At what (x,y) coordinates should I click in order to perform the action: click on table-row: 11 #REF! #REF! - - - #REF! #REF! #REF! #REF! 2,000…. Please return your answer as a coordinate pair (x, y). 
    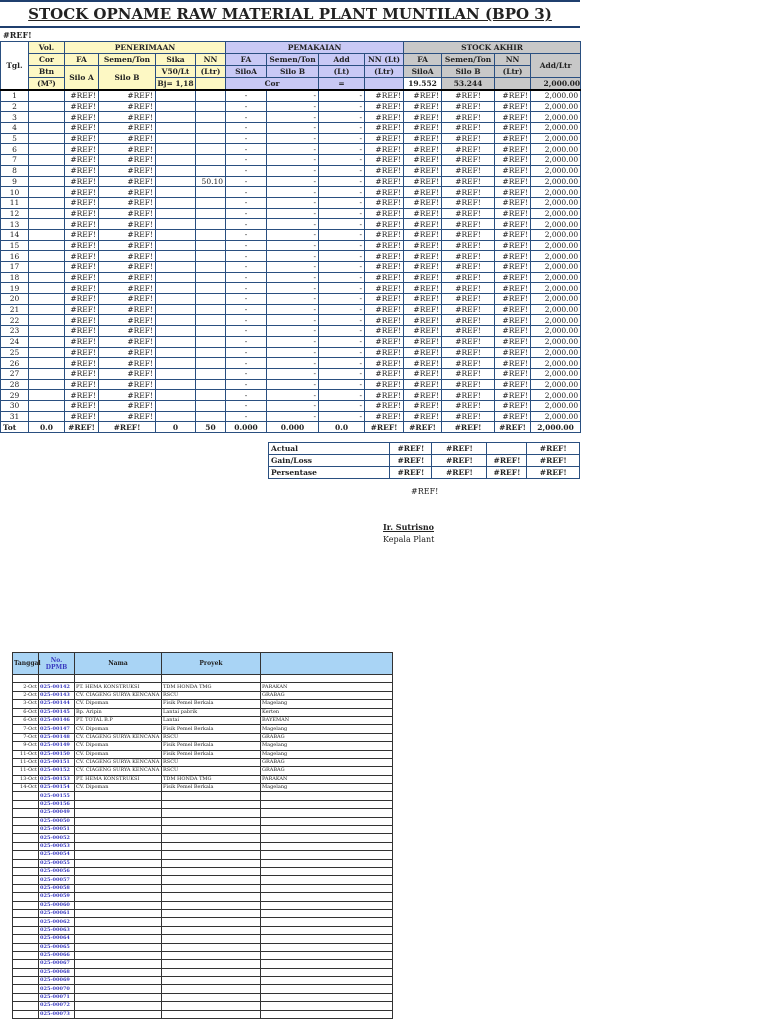
    Looking at the image, I should click on (291, 202).